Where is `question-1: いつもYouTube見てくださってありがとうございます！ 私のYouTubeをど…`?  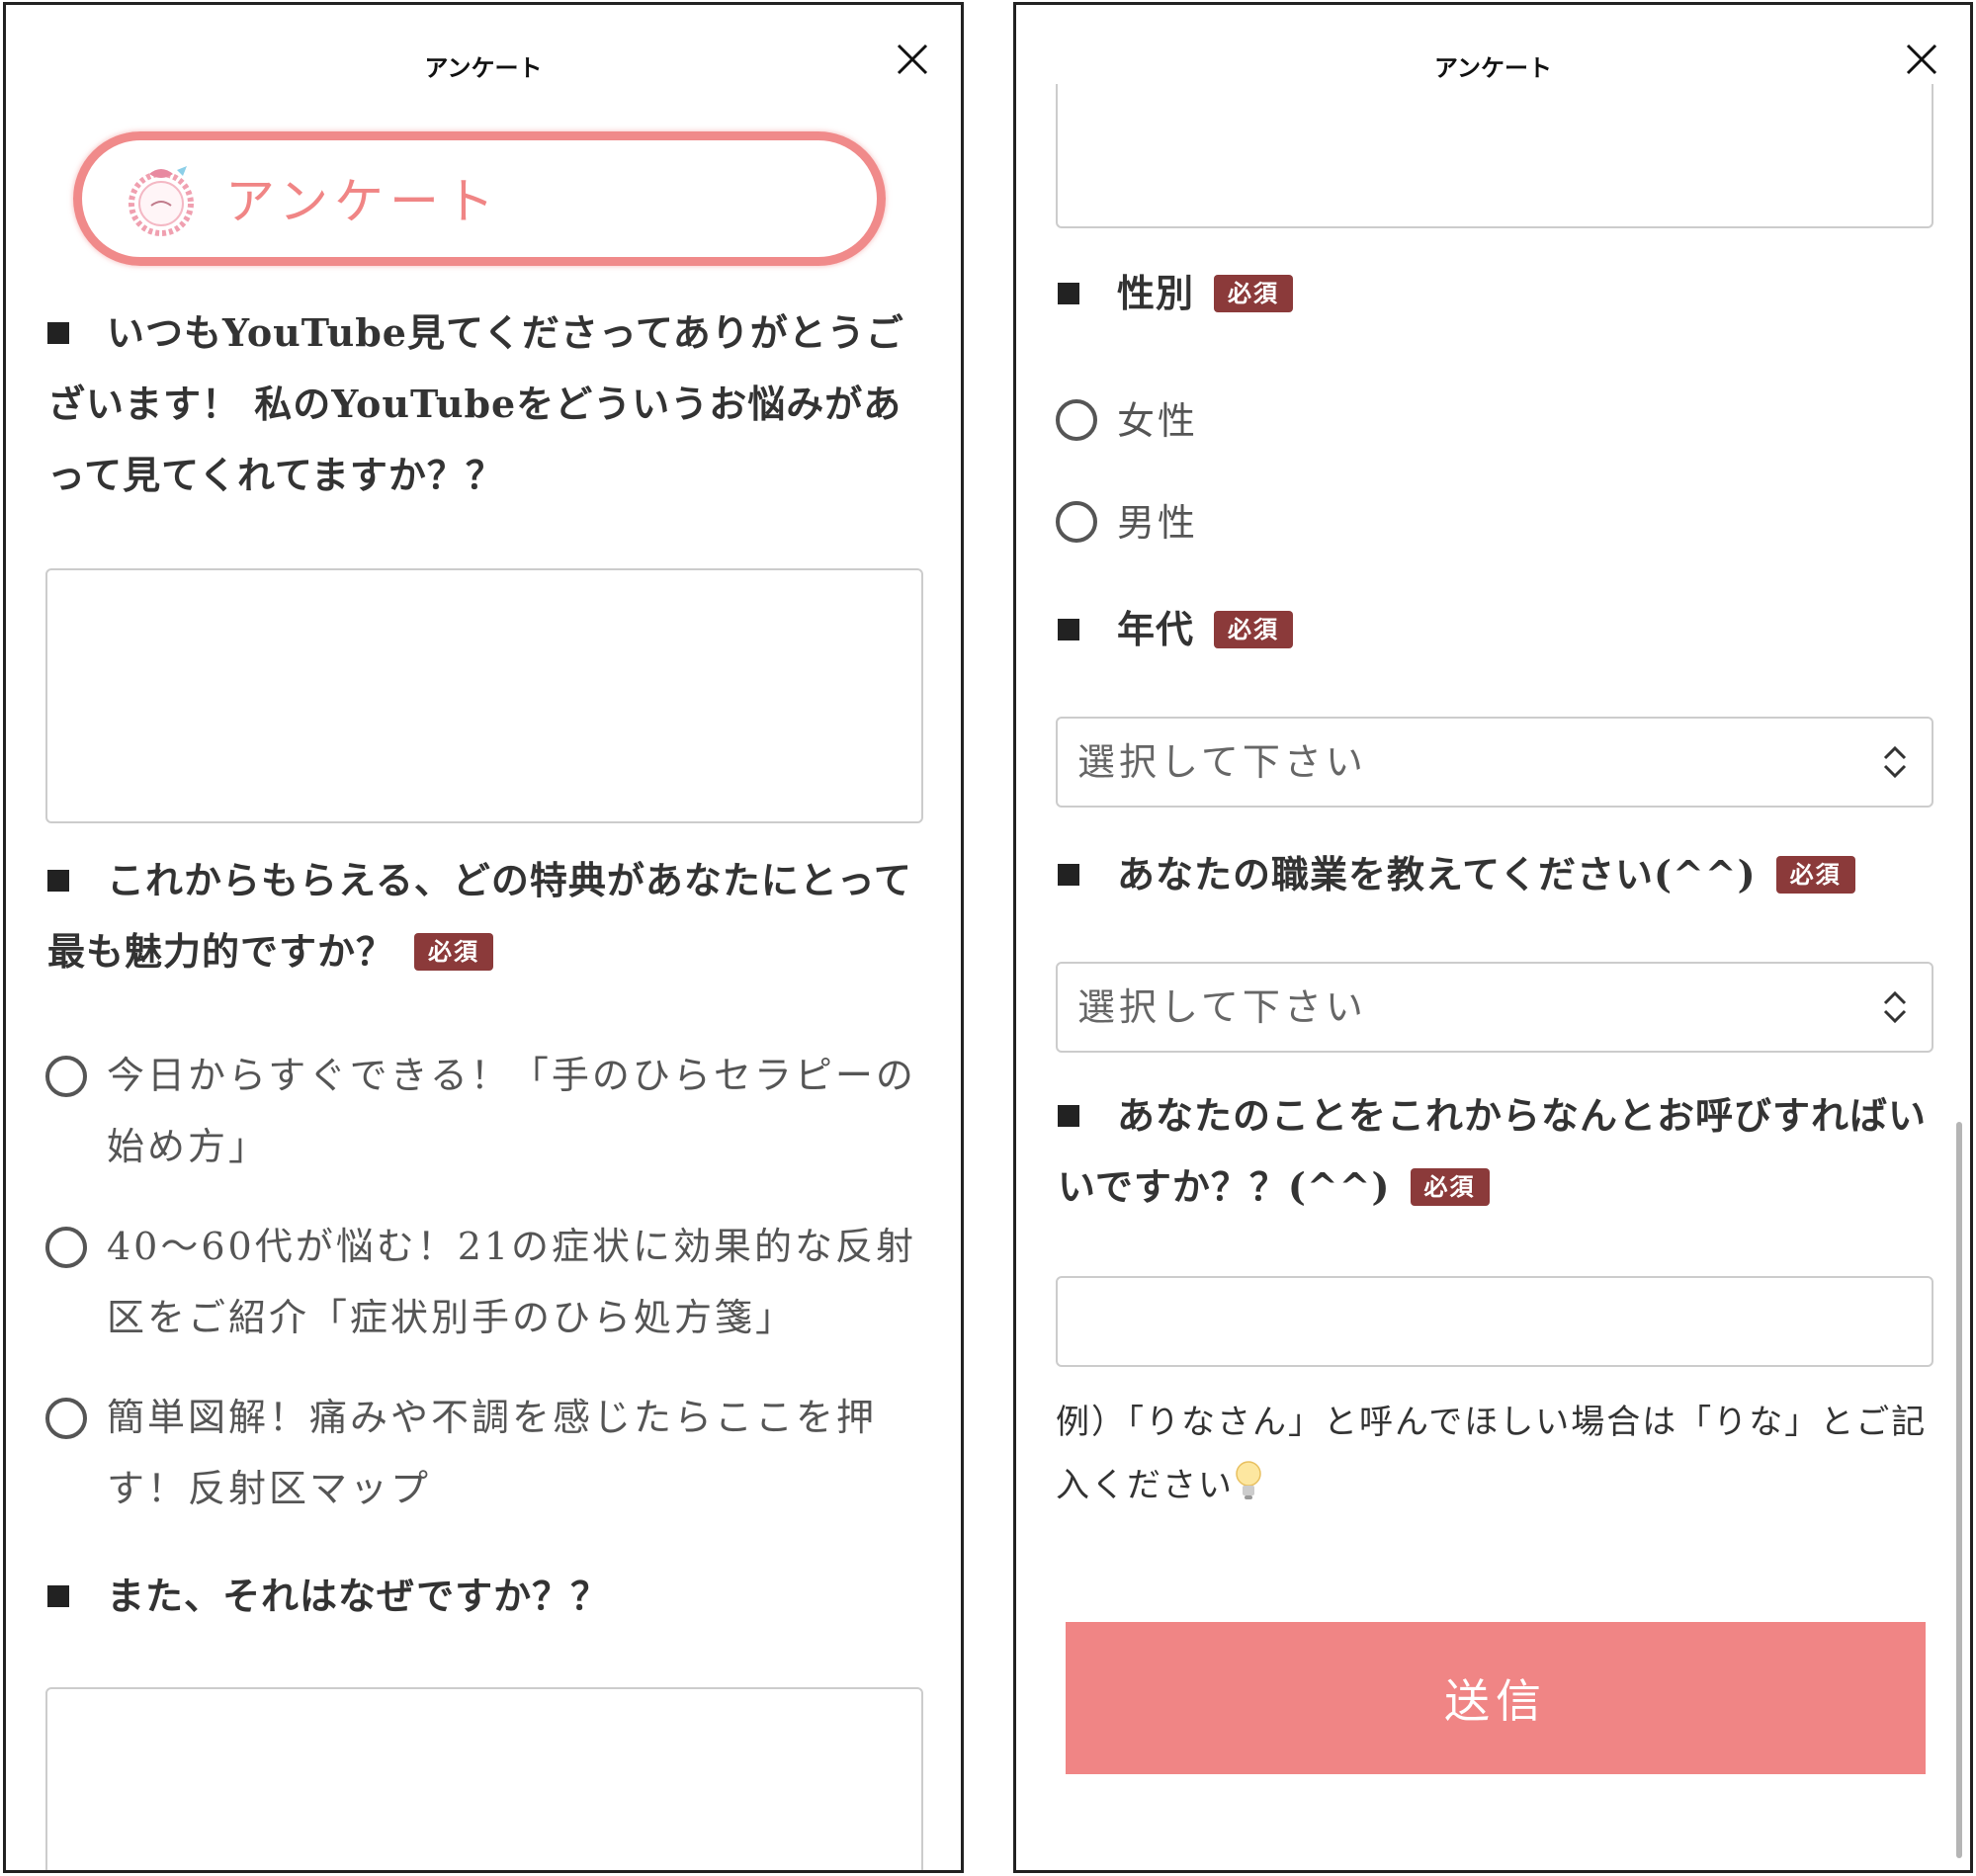 question-1: いつもYouTube見てくださってありがとうございます！ 私のYouTubeをど… is located at coordinates (492, 404).